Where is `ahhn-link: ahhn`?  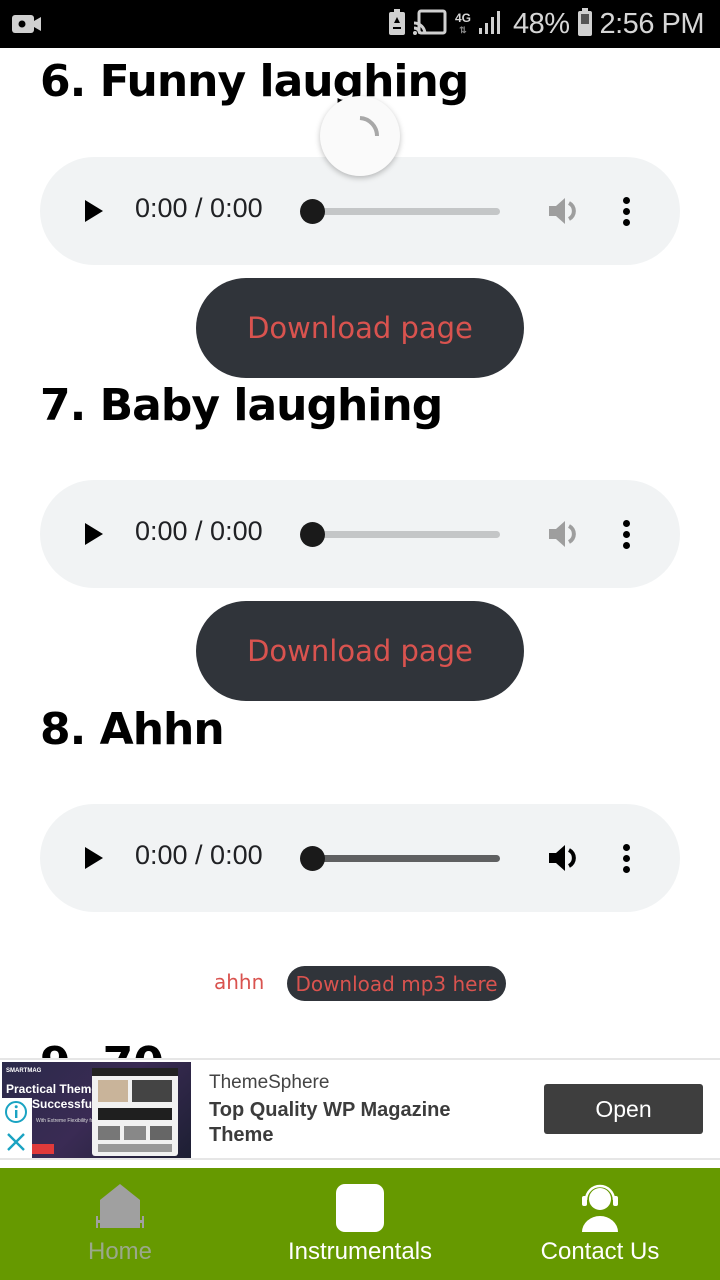 ahhn-link: ahhn is located at coordinates (239, 982).